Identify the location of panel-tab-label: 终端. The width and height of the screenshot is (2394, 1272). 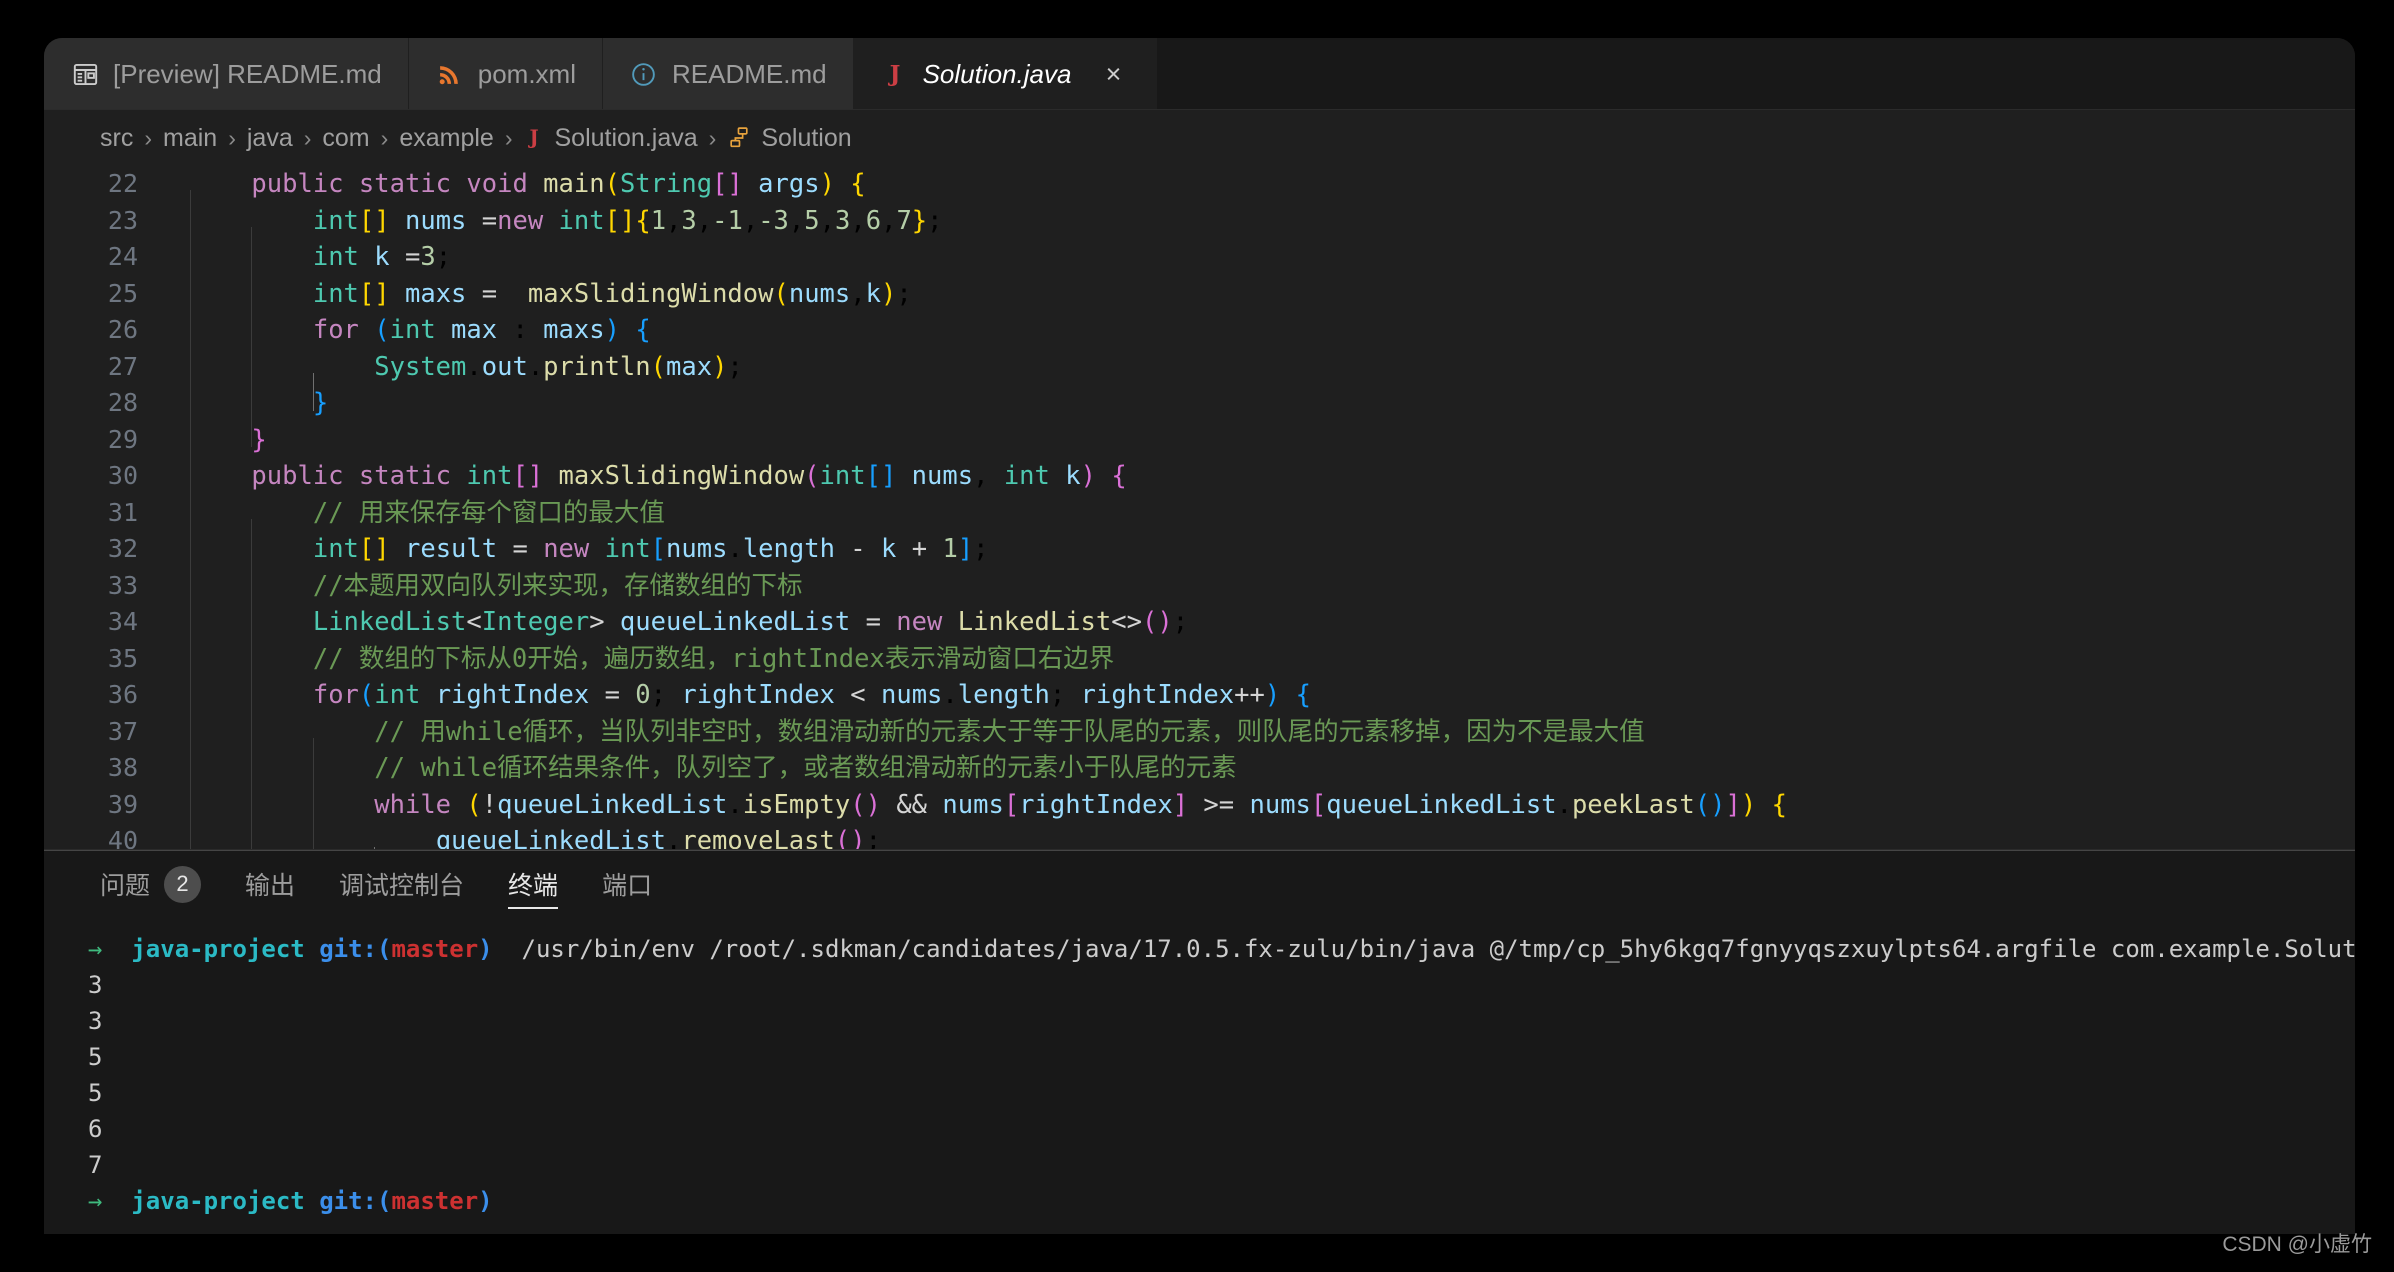
(533, 886).